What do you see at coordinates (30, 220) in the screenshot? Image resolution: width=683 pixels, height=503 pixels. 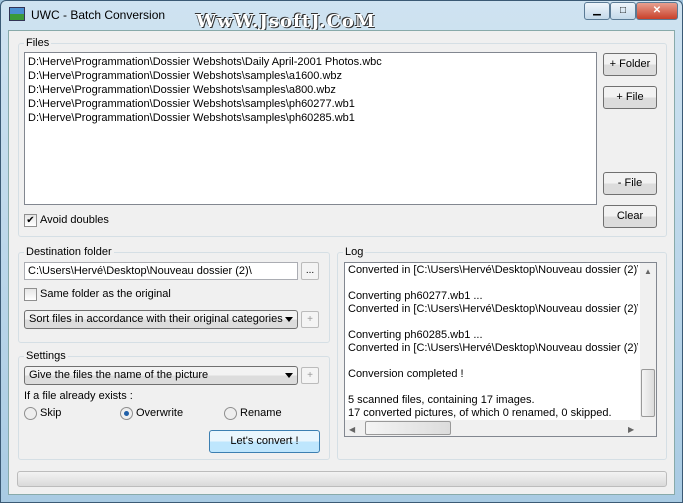 I see `avoid-doubles-checkbox: ✔` at bounding box center [30, 220].